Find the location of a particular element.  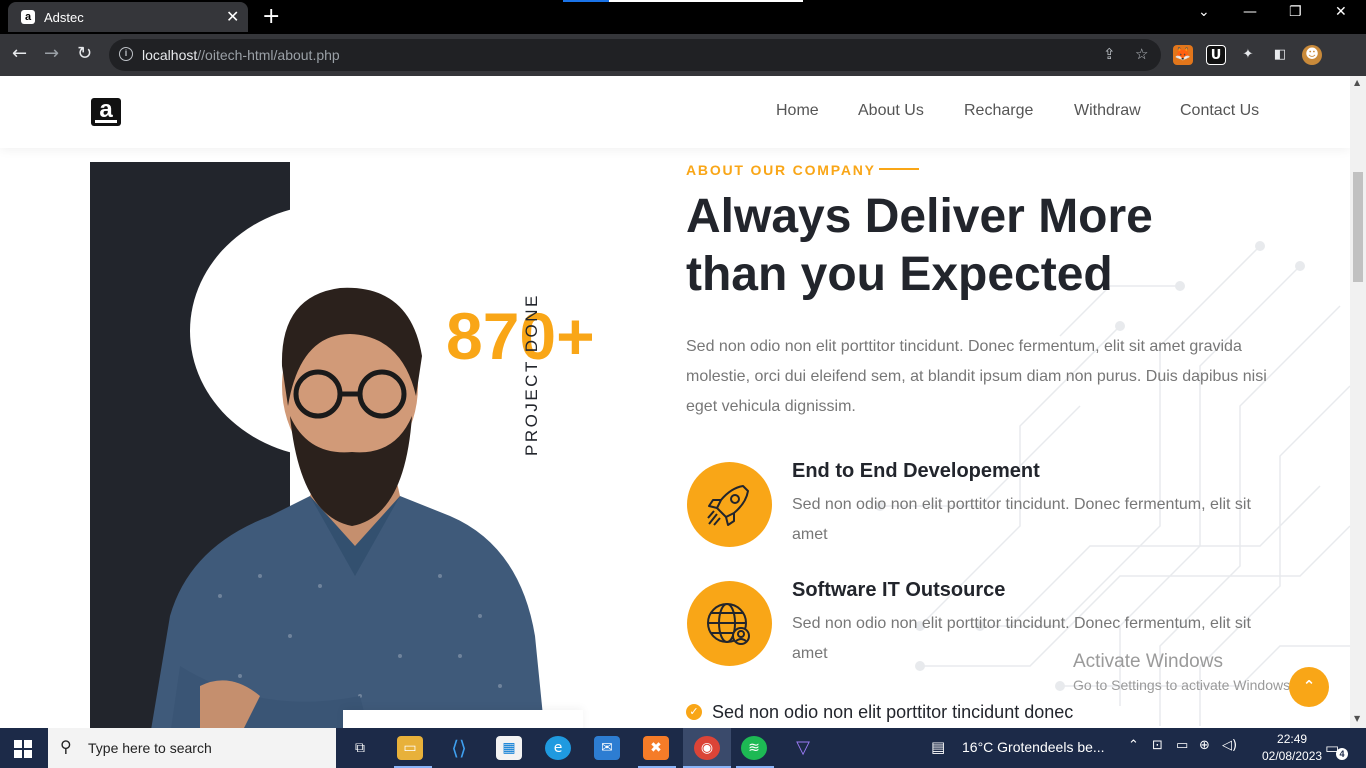

nav-about-us: About Us is located at coordinates (891, 111).